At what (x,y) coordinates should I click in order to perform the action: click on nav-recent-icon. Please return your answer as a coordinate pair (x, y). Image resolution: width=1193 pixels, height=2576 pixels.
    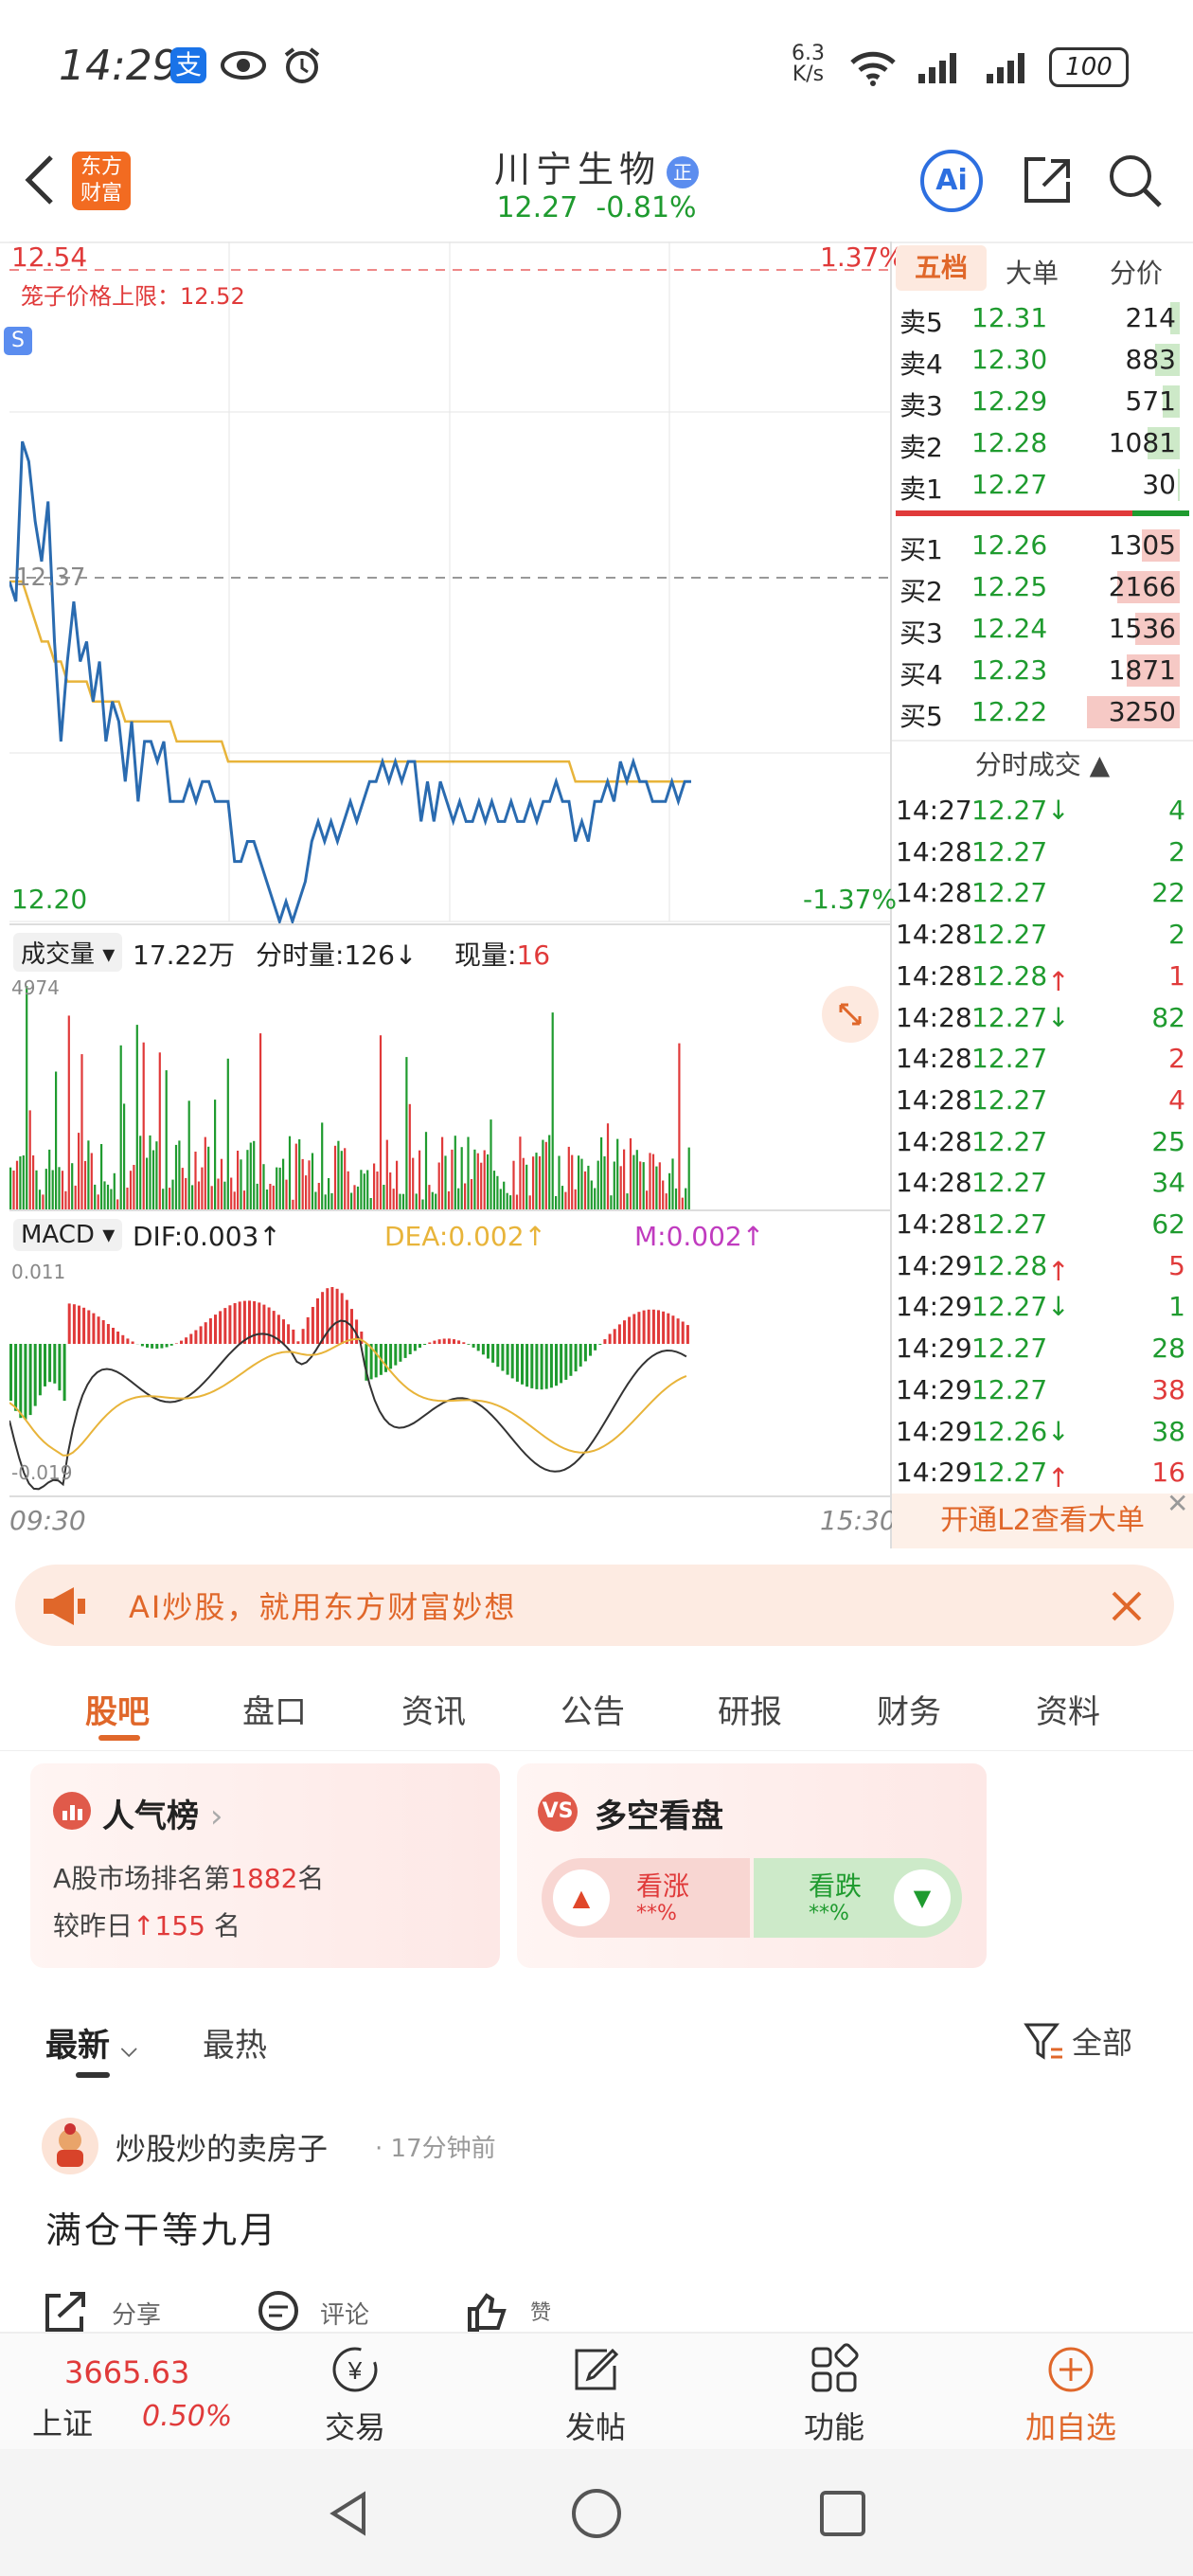
    Looking at the image, I should click on (842, 2513).